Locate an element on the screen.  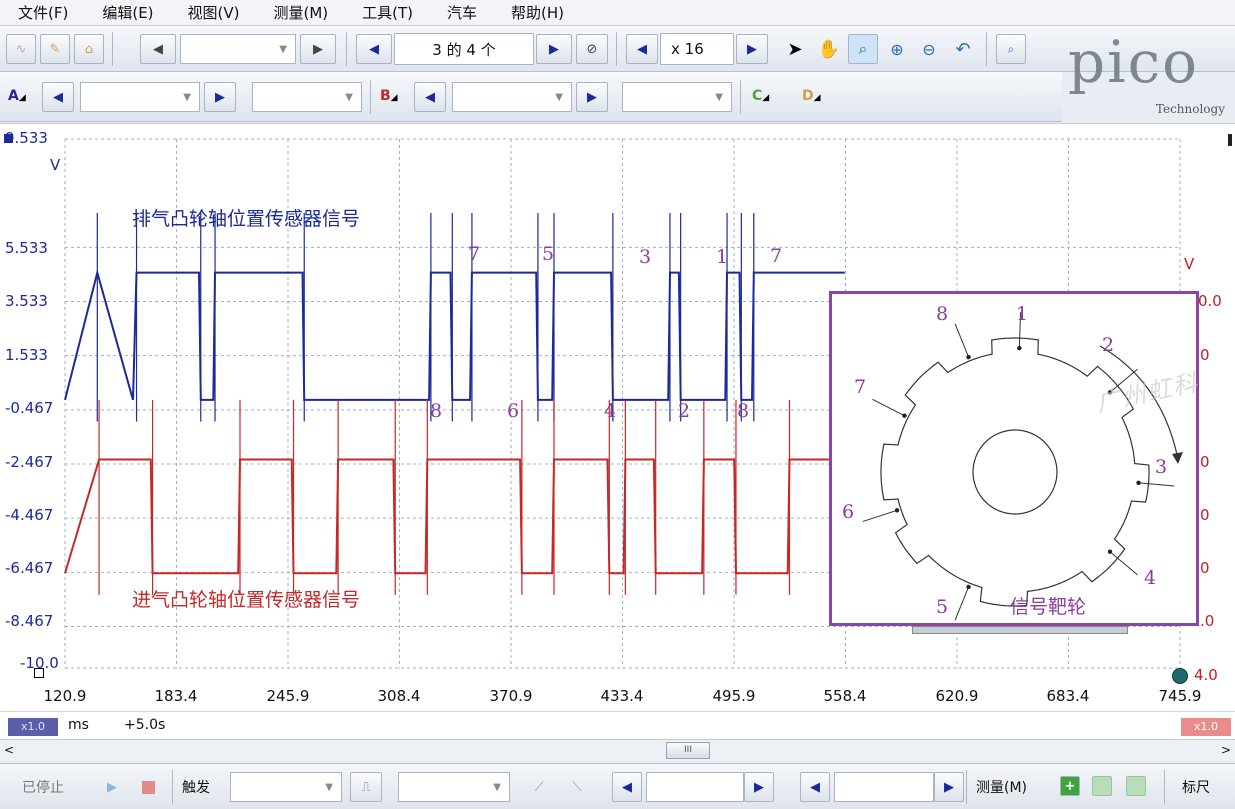
wheel-hub is located at coordinates (1015, 472).